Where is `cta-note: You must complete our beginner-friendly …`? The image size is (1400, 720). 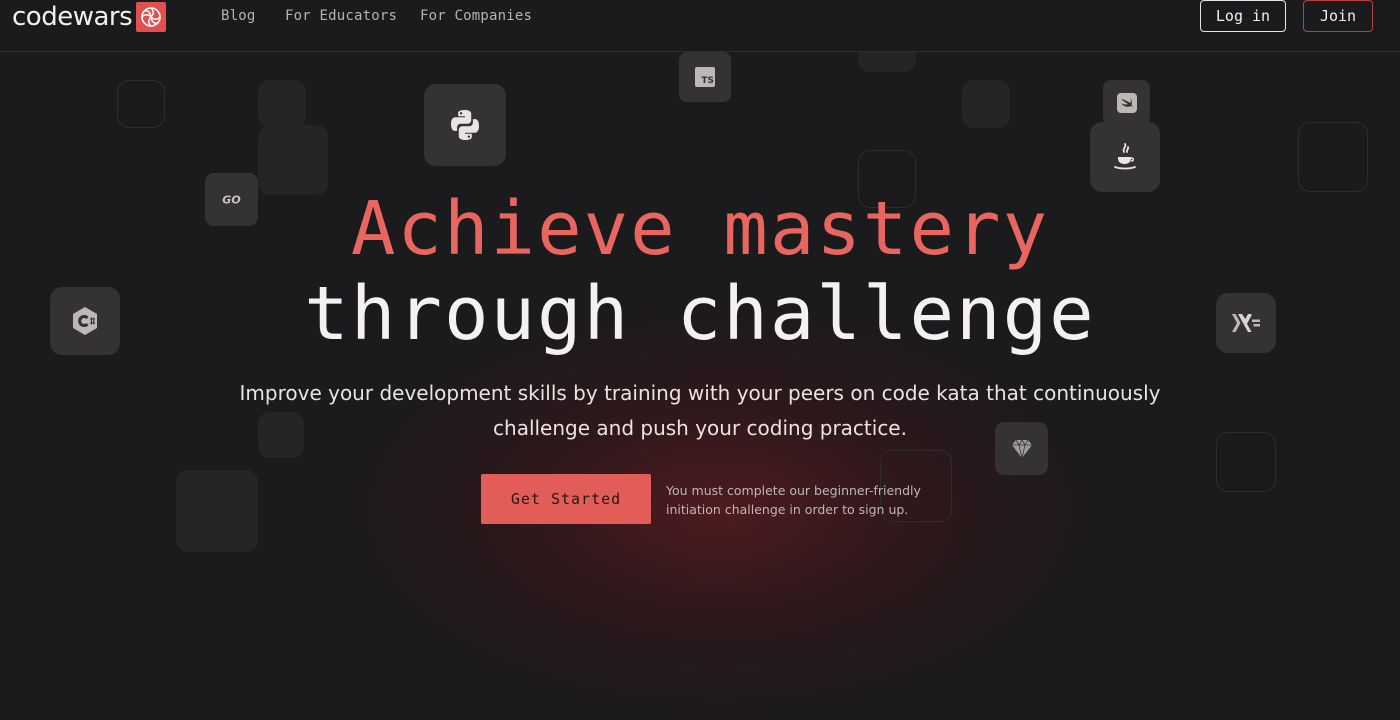
cta-note: You must complete our beginner-friendly … is located at coordinates (801, 500).